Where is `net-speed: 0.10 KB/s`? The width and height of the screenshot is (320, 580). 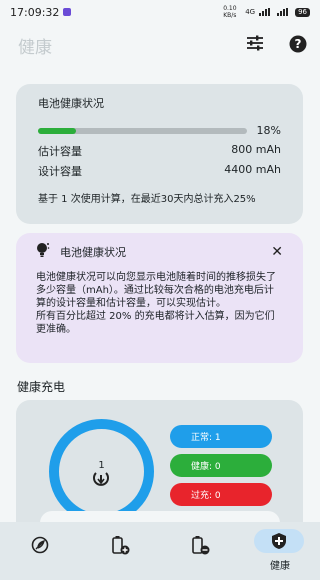 net-speed: 0.10 KB/s is located at coordinates (230, 12).